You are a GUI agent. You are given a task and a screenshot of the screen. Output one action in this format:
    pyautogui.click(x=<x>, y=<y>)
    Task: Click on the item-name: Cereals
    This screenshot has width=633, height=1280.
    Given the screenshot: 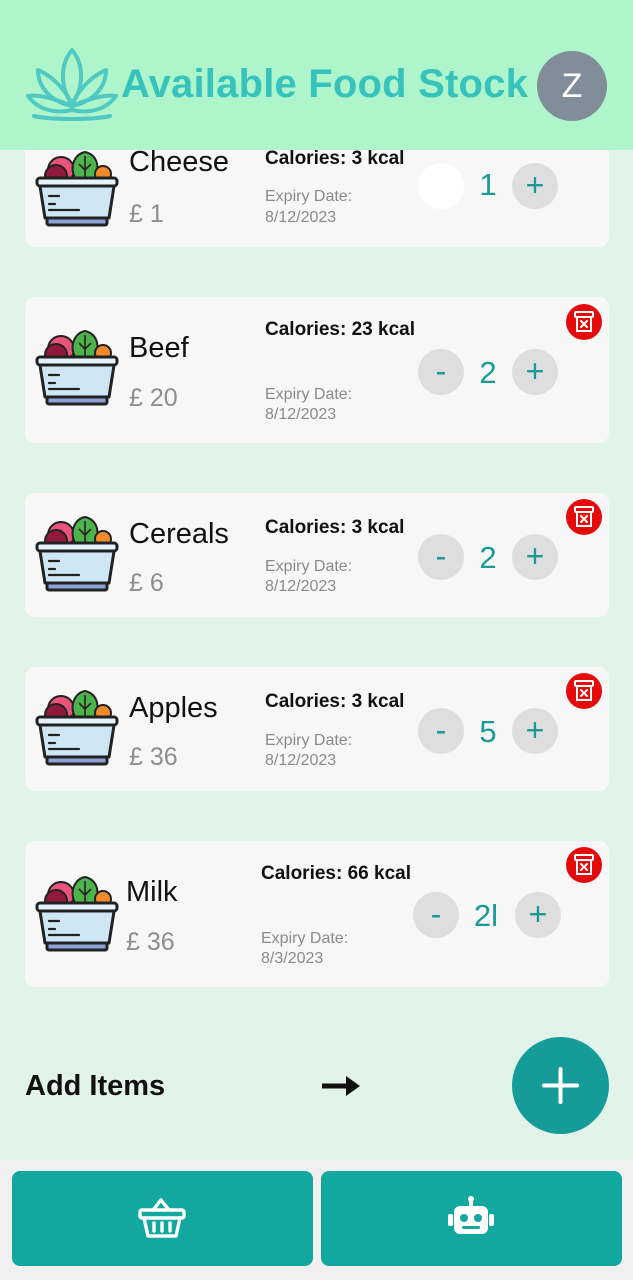 What is the action you would take?
    pyautogui.click(x=179, y=534)
    